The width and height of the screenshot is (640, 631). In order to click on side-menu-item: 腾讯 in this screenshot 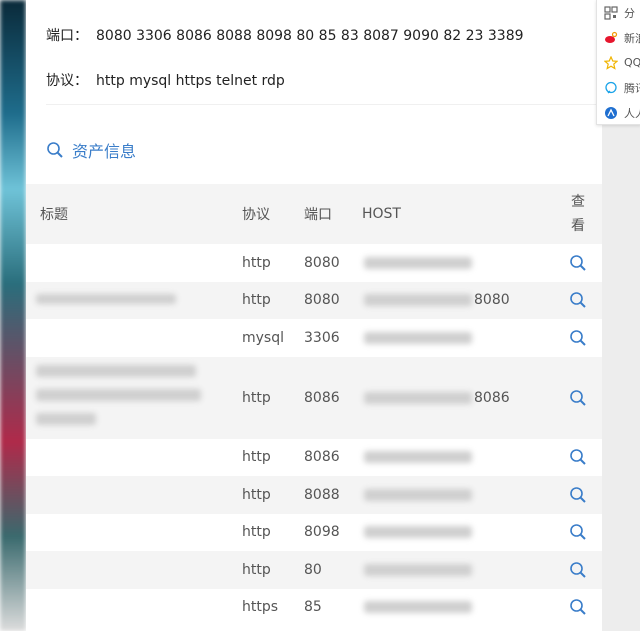, I will do `click(618, 87)`.